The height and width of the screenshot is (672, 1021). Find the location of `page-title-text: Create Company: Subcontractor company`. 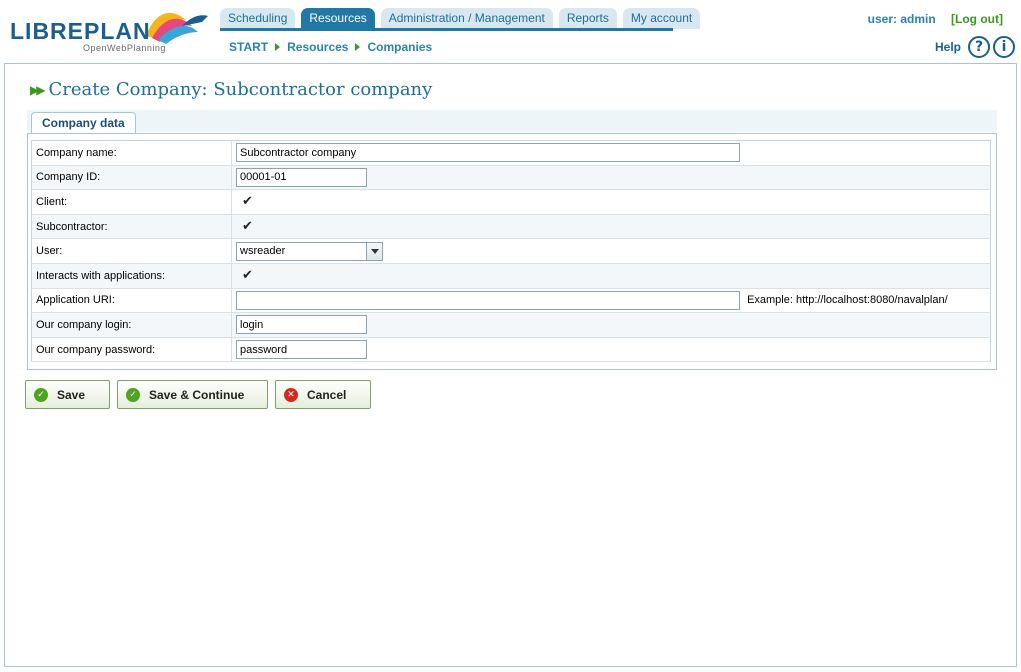

page-title-text: Create Company: Subcontractor company is located at coordinates (240, 89).